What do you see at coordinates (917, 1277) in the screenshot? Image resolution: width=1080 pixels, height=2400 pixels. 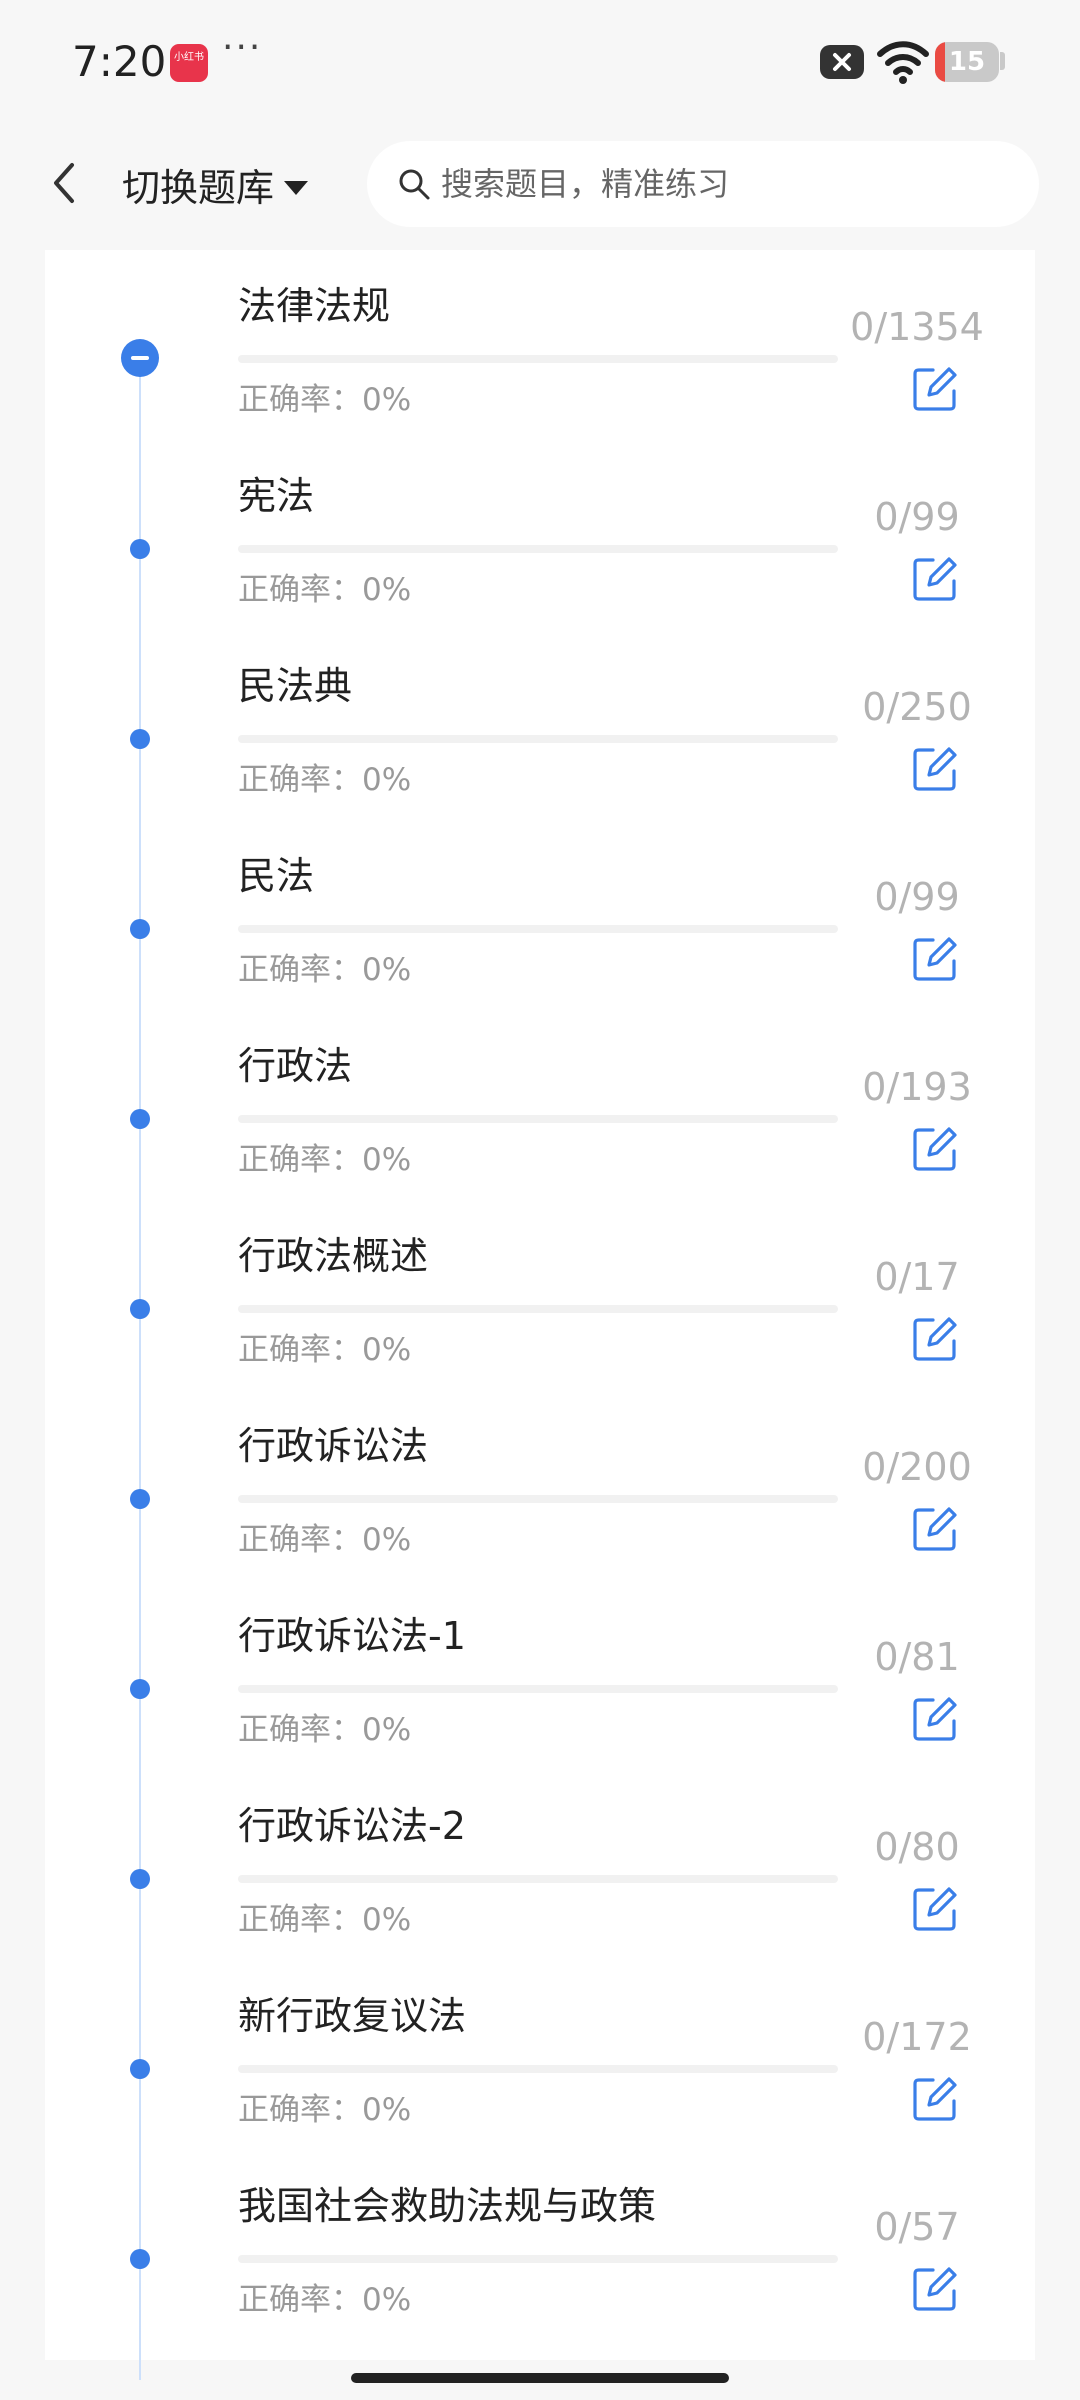 I see `question-count: 0/17` at bounding box center [917, 1277].